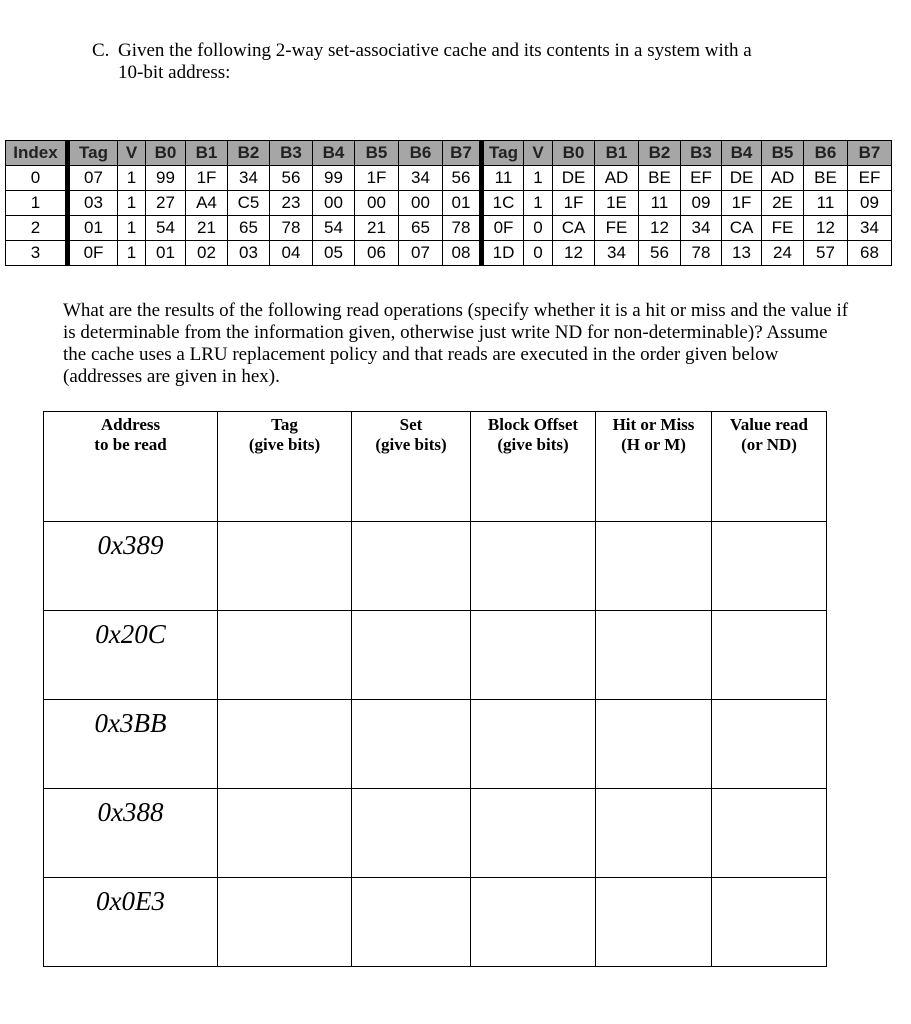 The height and width of the screenshot is (1024, 911). What do you see at coordinates (36, 153) in the screenshot?
I see `cache-column-header: Index` at bounding box center [36, 153].